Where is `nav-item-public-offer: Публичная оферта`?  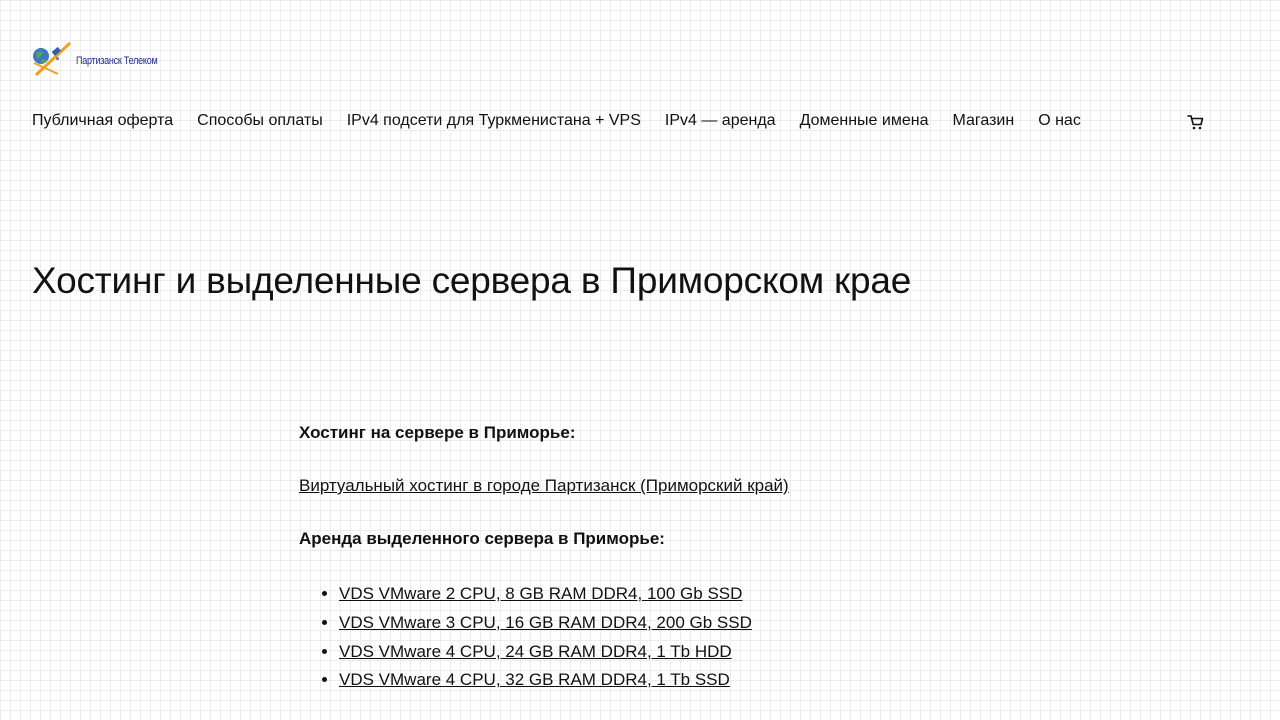 nav-item-public-offer: Публичная оферта is located at coordinates (102, 121).